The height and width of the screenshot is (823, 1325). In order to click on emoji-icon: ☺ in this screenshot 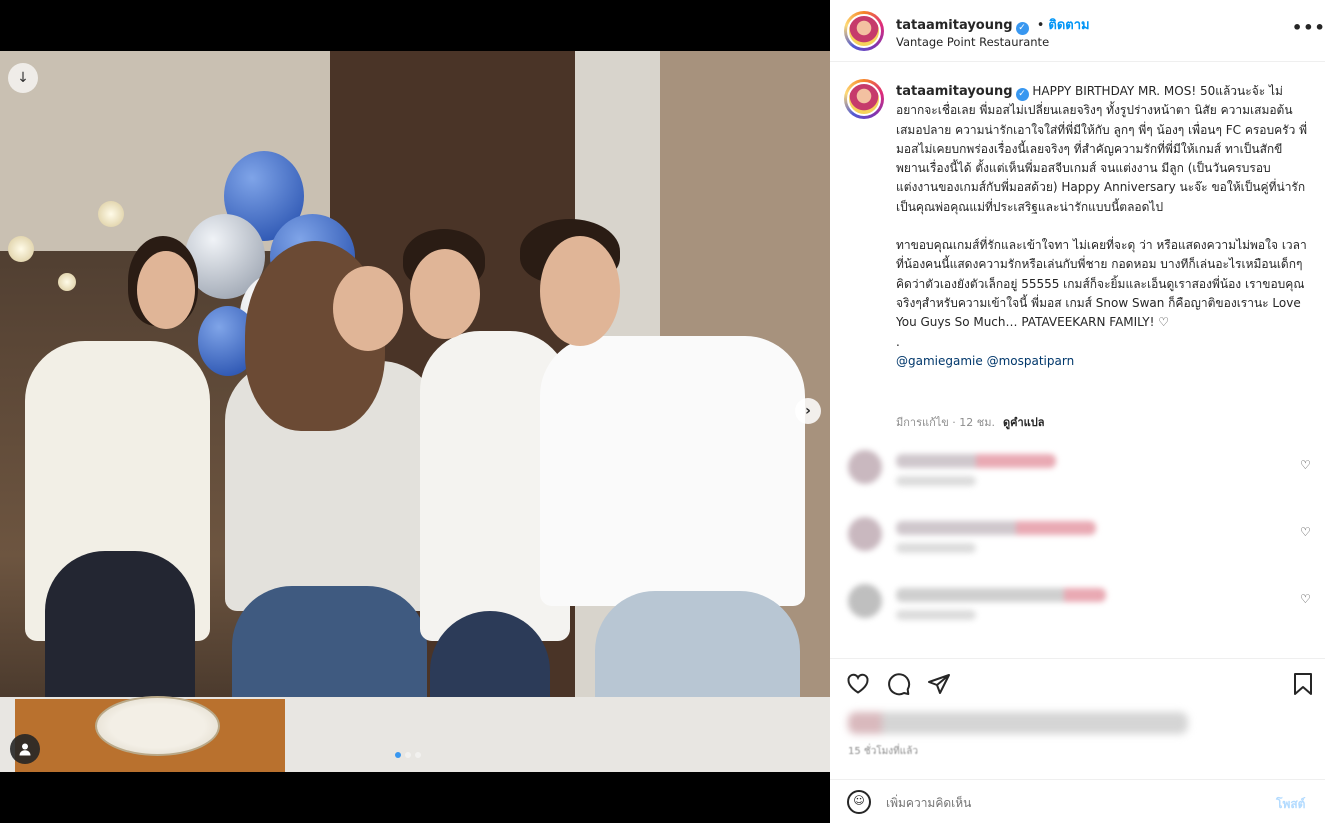, I will do `click(859, 802)`.